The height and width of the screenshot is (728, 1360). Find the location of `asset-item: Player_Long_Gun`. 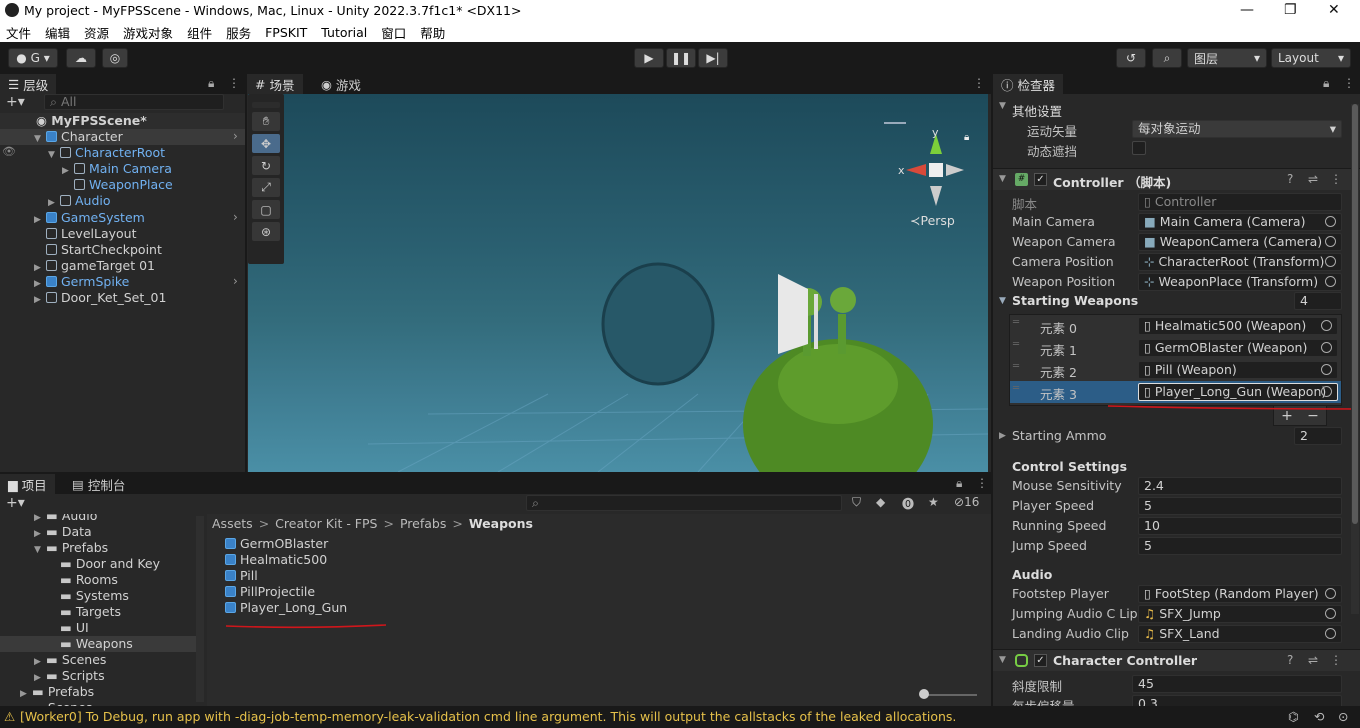

asset-item: Player_Long_Gun is located at coordinates (286, 608).